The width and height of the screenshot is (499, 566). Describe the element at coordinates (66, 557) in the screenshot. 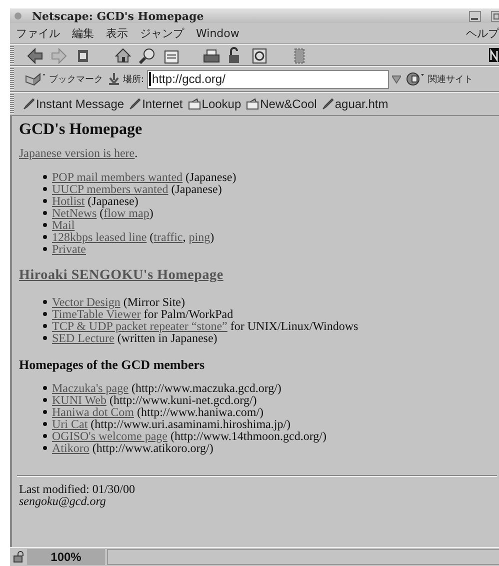

I see `progress-indicator: 100%` at that location.